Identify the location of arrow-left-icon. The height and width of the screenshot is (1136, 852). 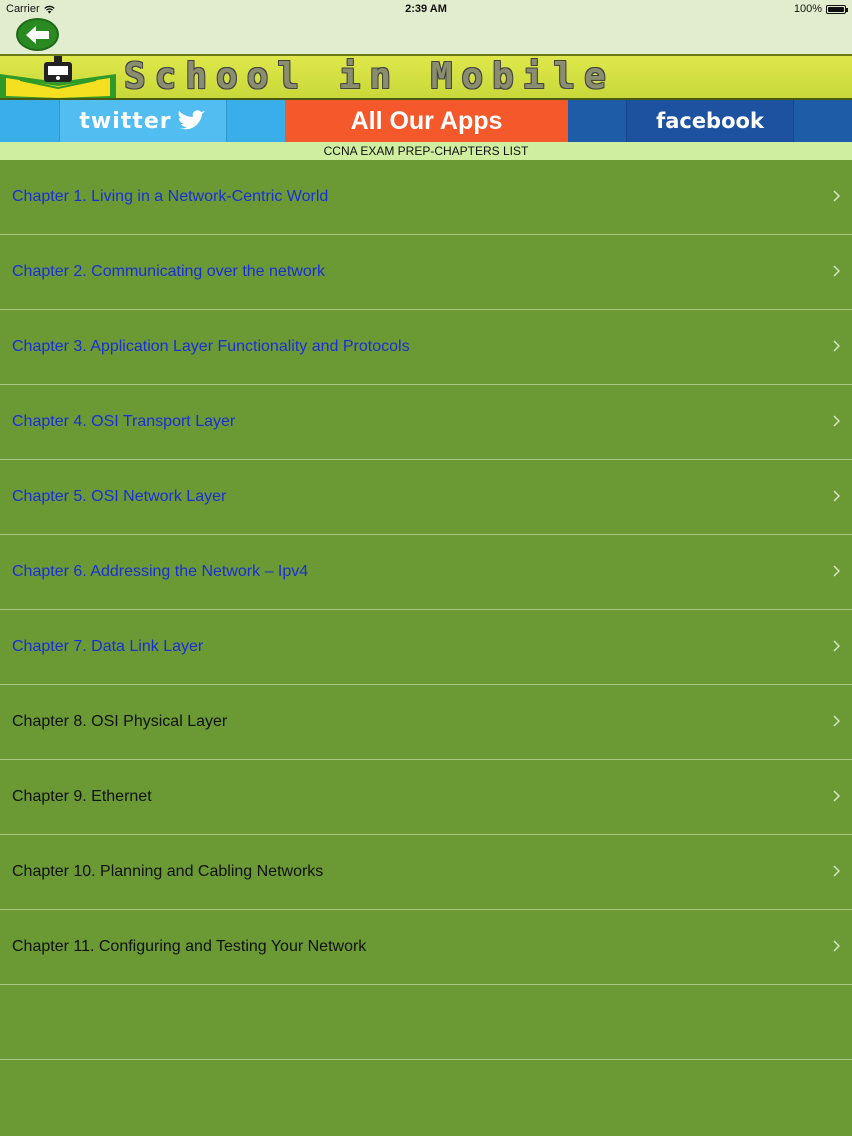
(37, 34).